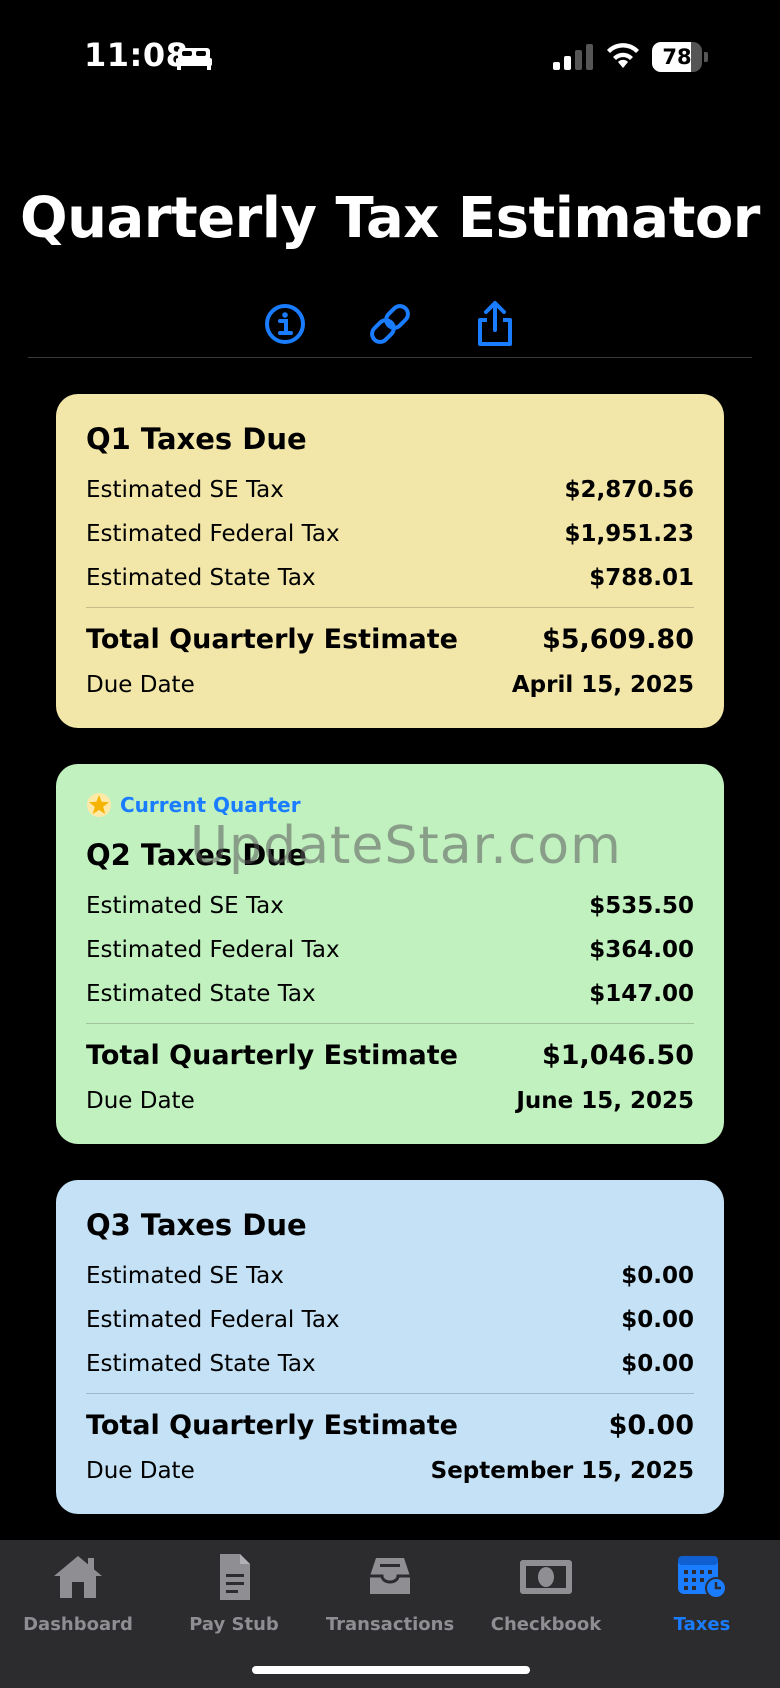 Image resolution: width=780 pixels, height=1688 pixels. I want to click on total-row: Total Quarterly Estimate $0.00, so click(390, 1425).